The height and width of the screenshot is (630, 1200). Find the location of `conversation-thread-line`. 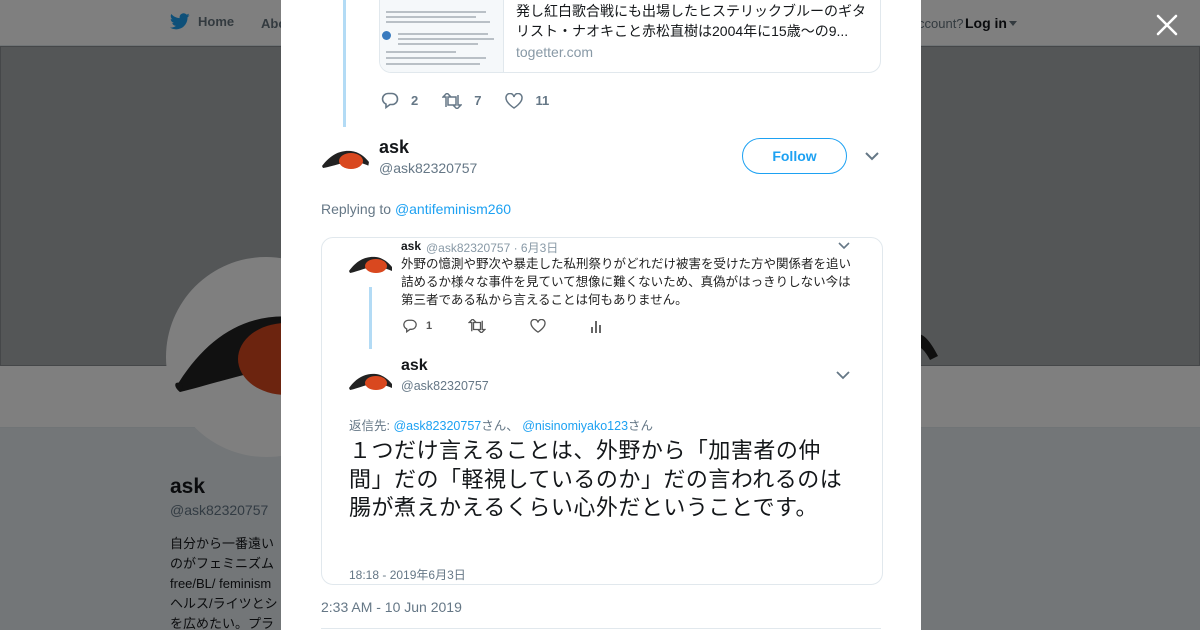

conversation-thread-line is located at coordinates (344, 63).